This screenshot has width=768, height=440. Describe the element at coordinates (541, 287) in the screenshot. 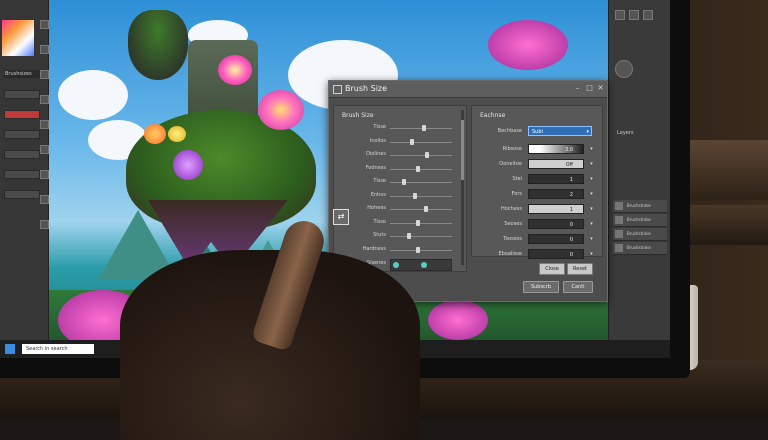

I see `subscribe-button: Subscrb` at that location.